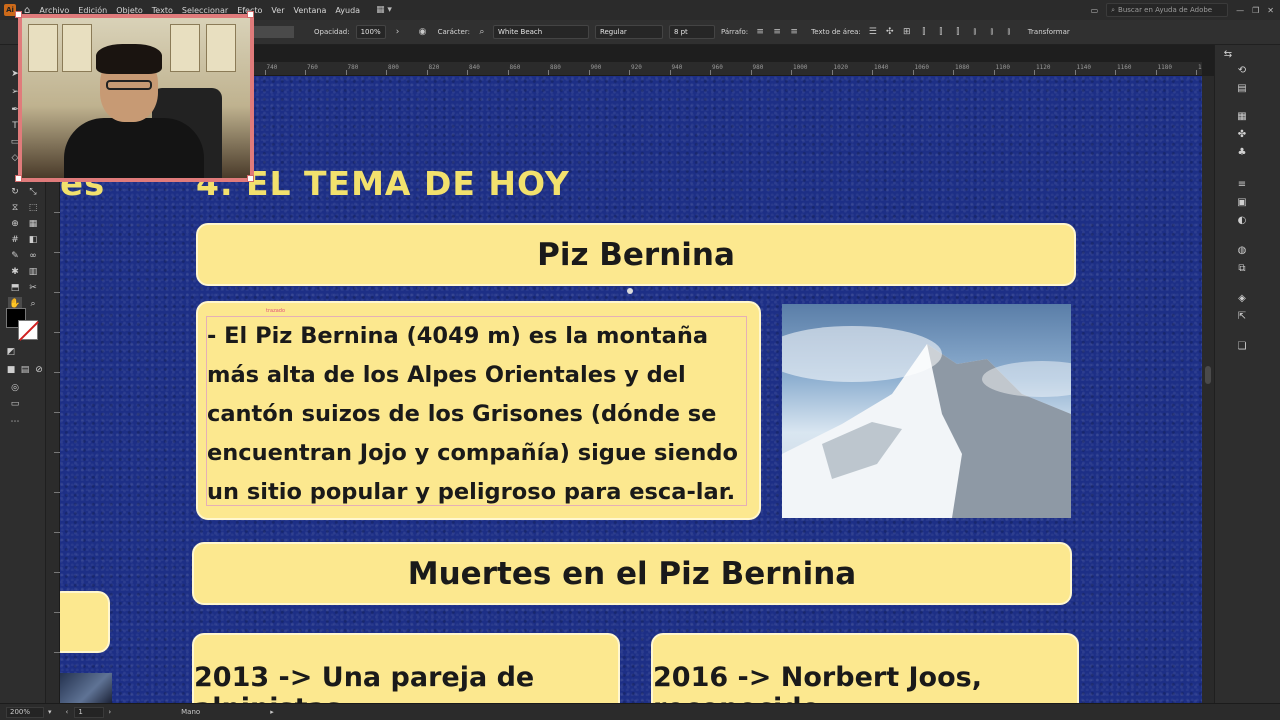 The width and height of the screenshot is (1280, 720). Describe the element at coordinates (482, 32) in the screenshot. I see `font-search-icon: ⌕` at that location.